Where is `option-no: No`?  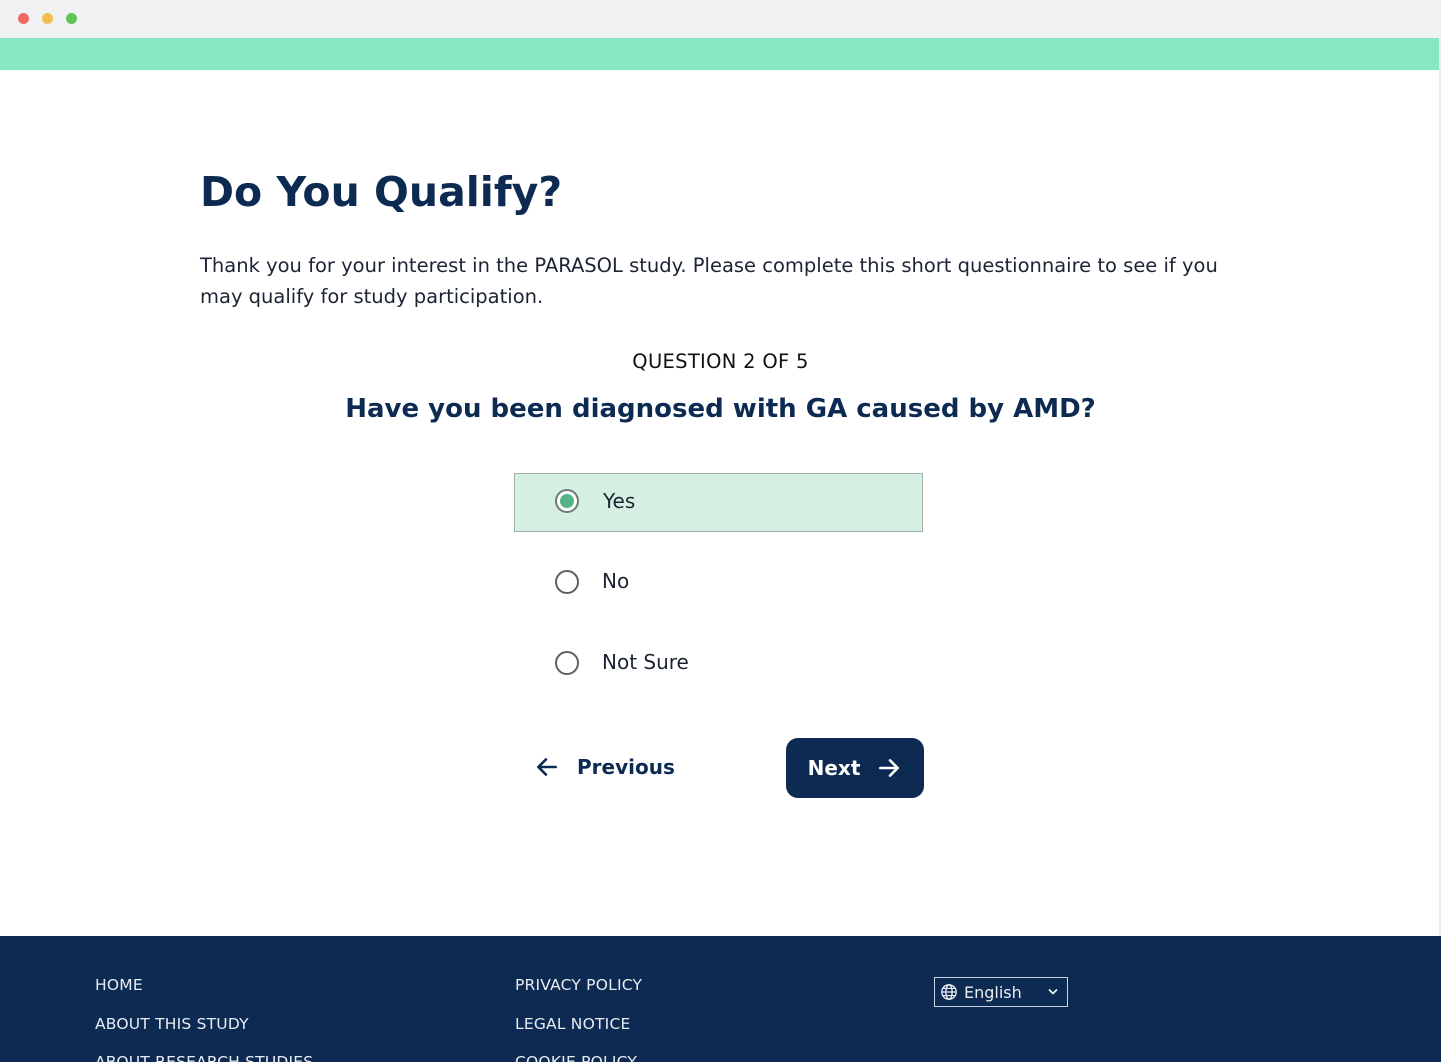 option-no: No is located at coordinates (718, 583).